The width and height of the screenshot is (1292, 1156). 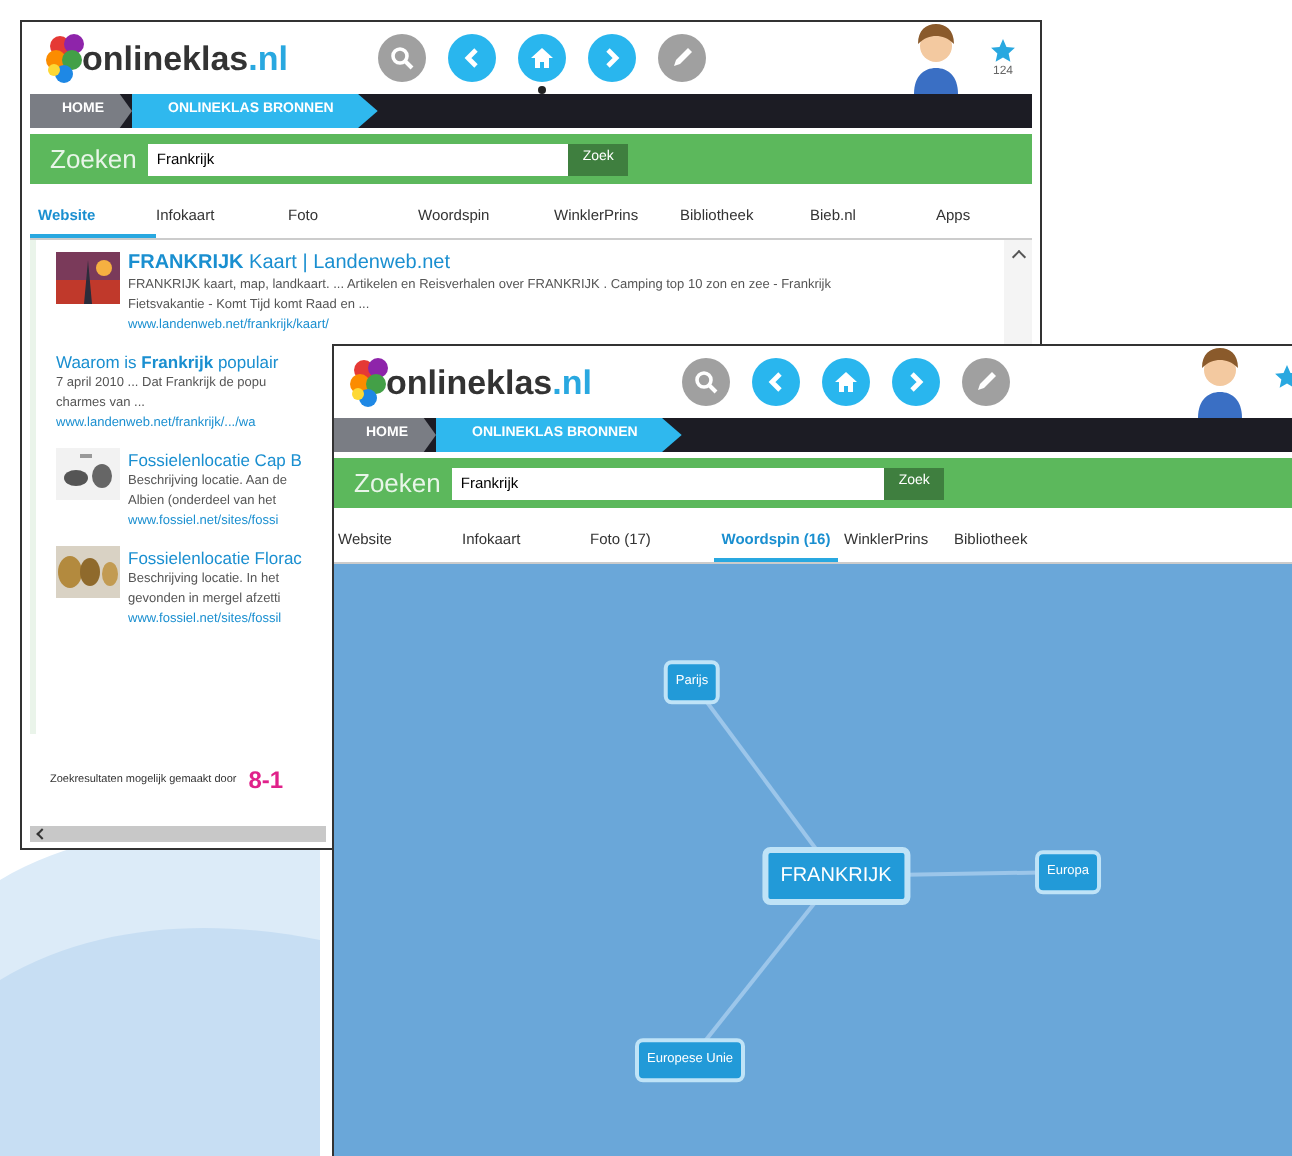 What do you see at coordinates (215, 558) in the screenshot?
I see `result-title: Fossielenlocatie Florac` at bounding box center [215, 558].